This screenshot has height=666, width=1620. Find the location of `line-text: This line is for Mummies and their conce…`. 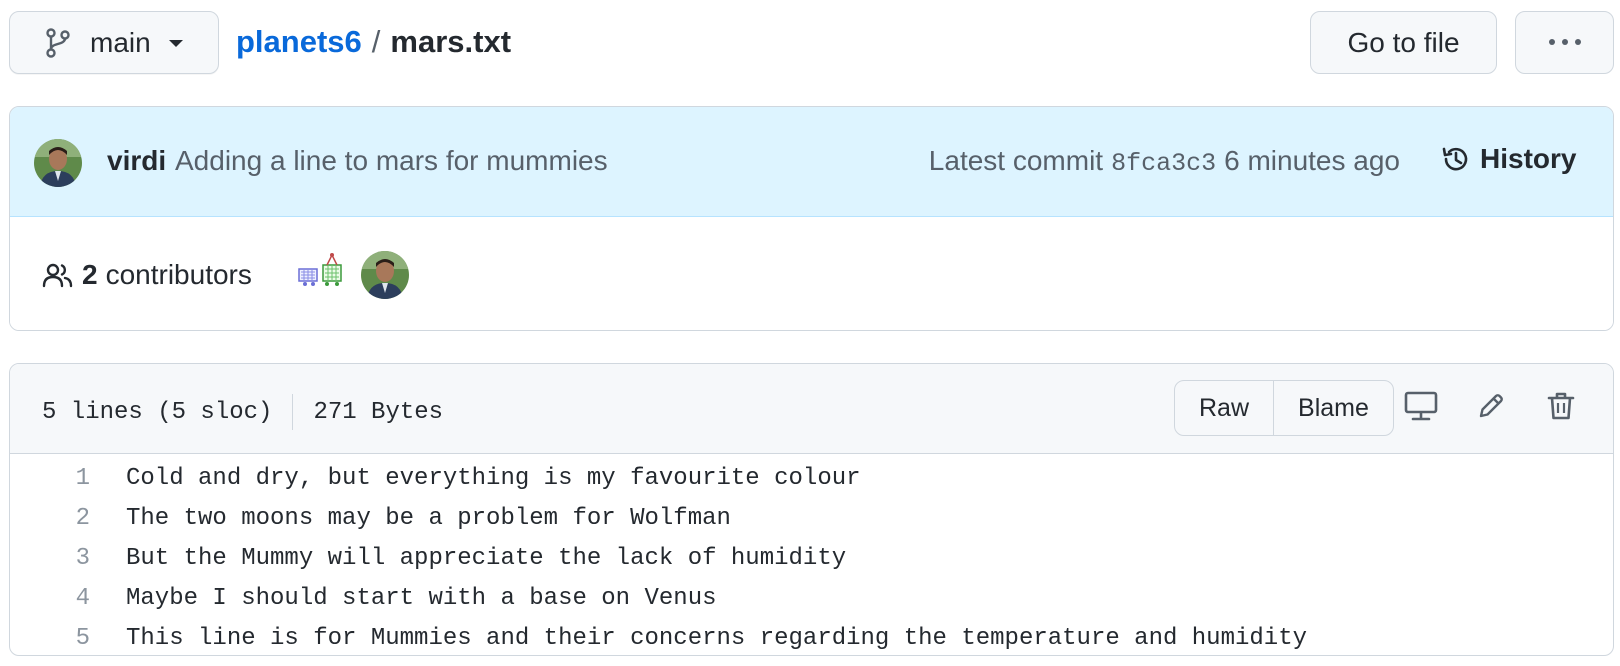

line-text: This line is for Mummies and their conce… is located at coordinates (716, 638).